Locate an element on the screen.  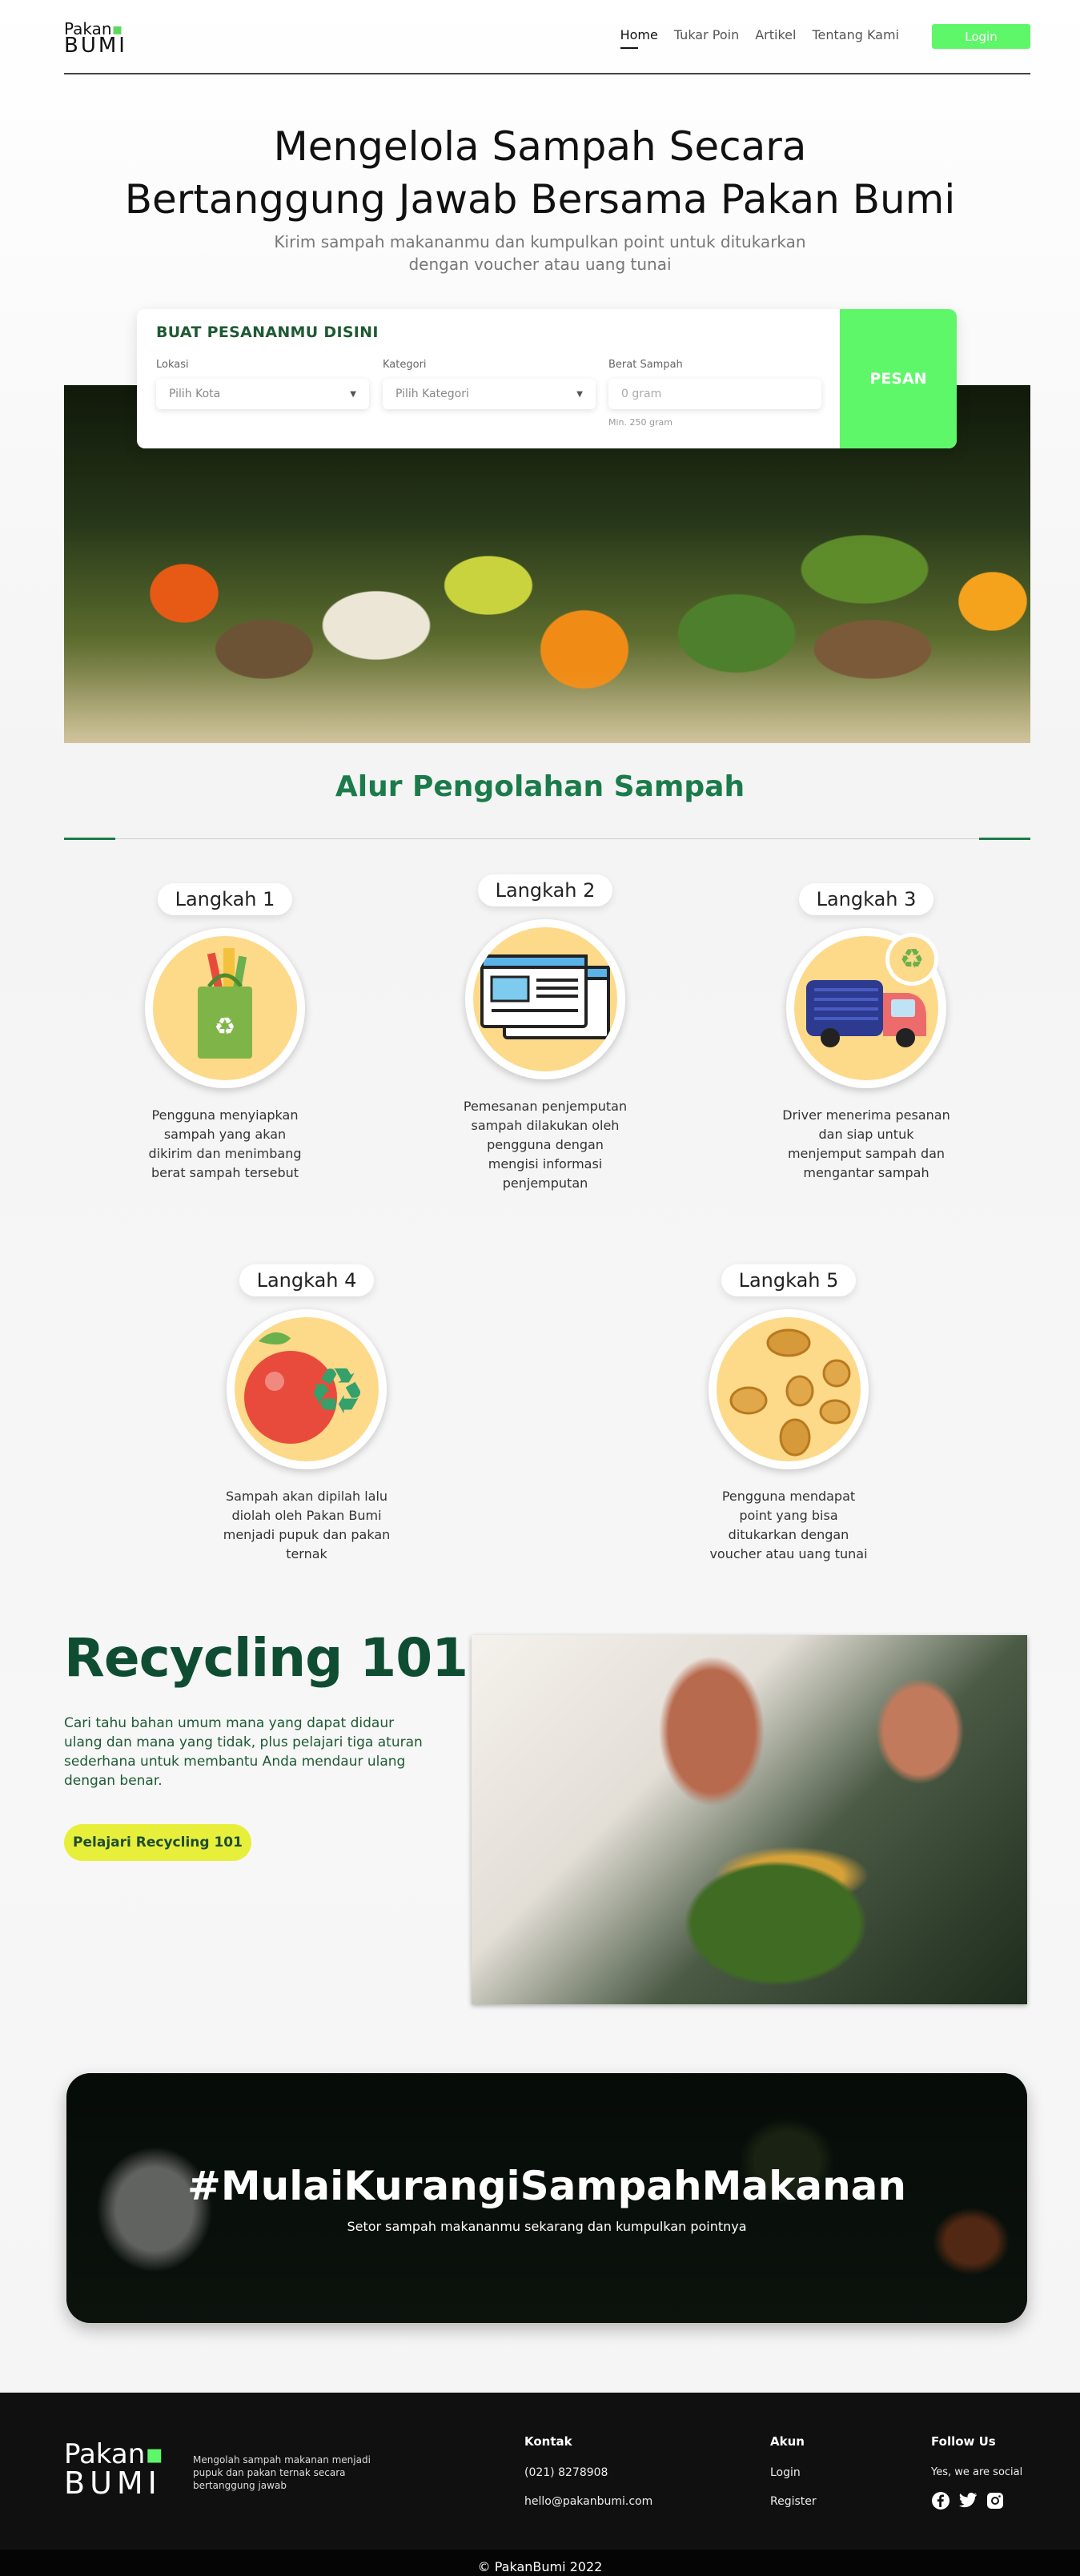
recycling-title: Recycling 101 is located at coordinates (266, 1658).